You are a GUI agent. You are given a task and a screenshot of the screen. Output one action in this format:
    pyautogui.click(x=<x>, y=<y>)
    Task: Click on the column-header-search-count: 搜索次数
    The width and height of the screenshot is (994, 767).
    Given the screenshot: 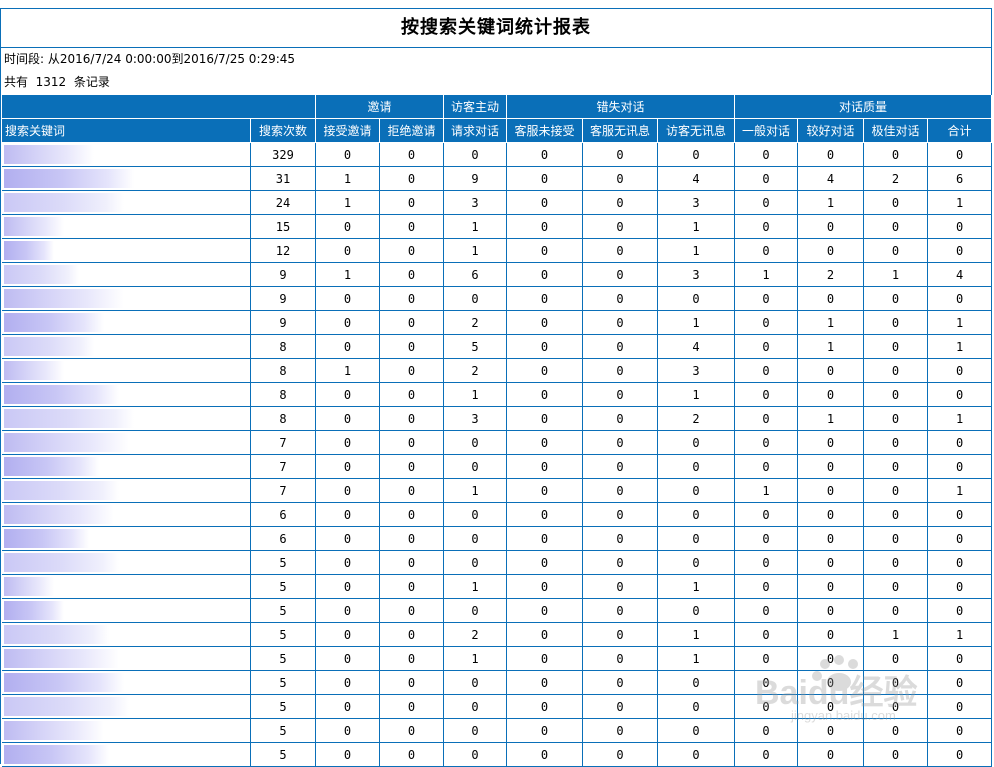 What is the action you would take?
    pyautogui.click(x=283, y=130)
    